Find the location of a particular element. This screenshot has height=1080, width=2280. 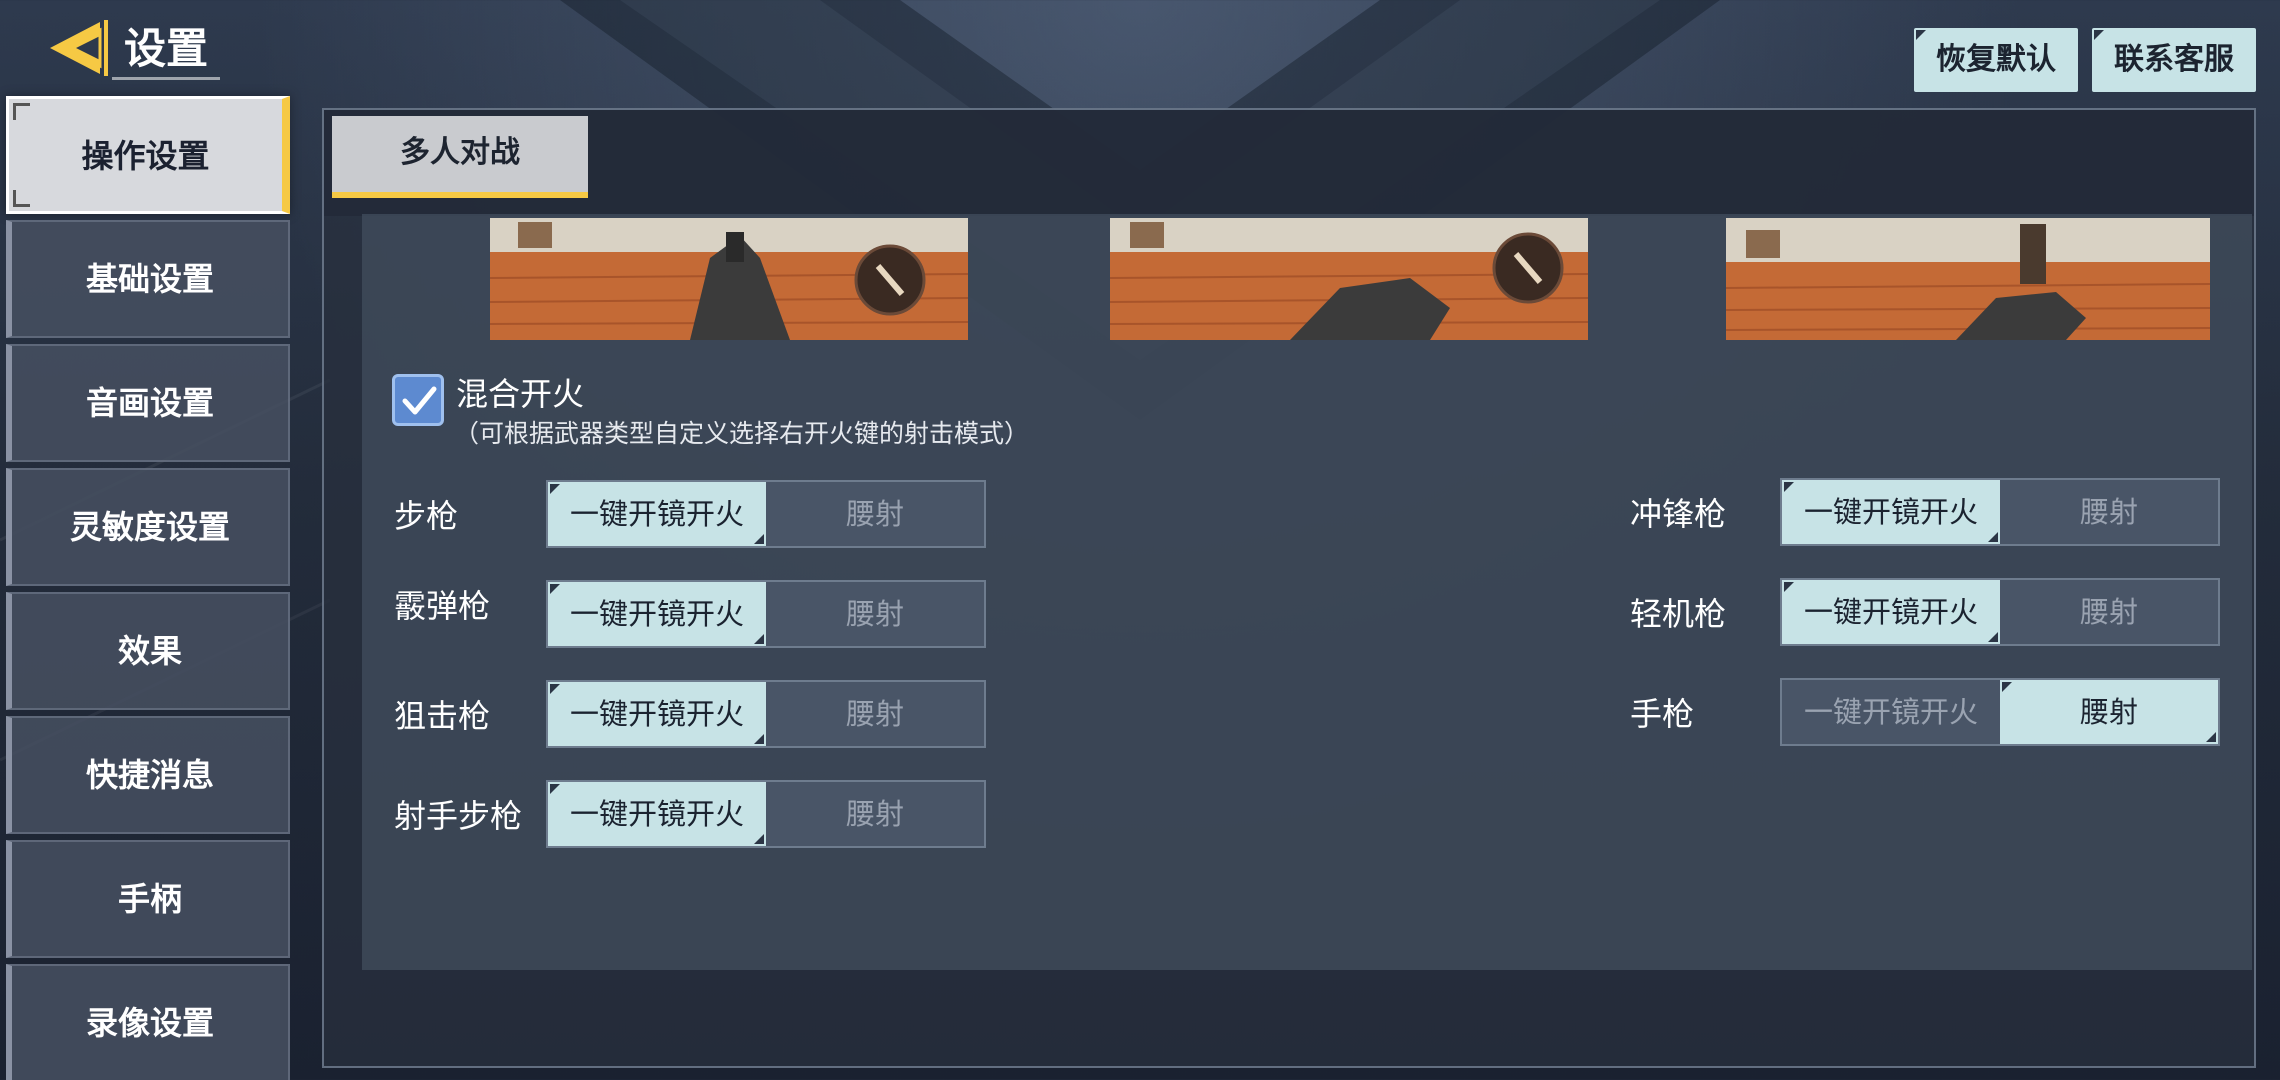

mixed-fire-checkbox is located at coordinates (418, 400).